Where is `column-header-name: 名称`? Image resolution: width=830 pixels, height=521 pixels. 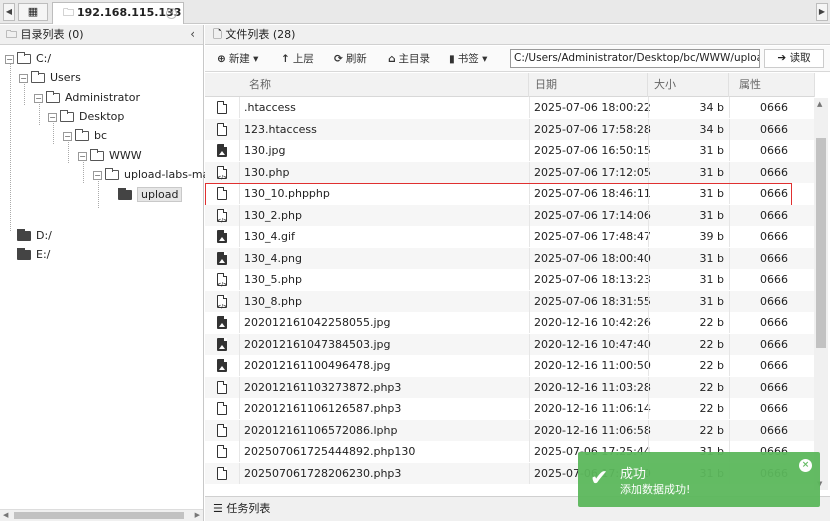 column-header-name: 名称 is located at coordinates (384, 85).